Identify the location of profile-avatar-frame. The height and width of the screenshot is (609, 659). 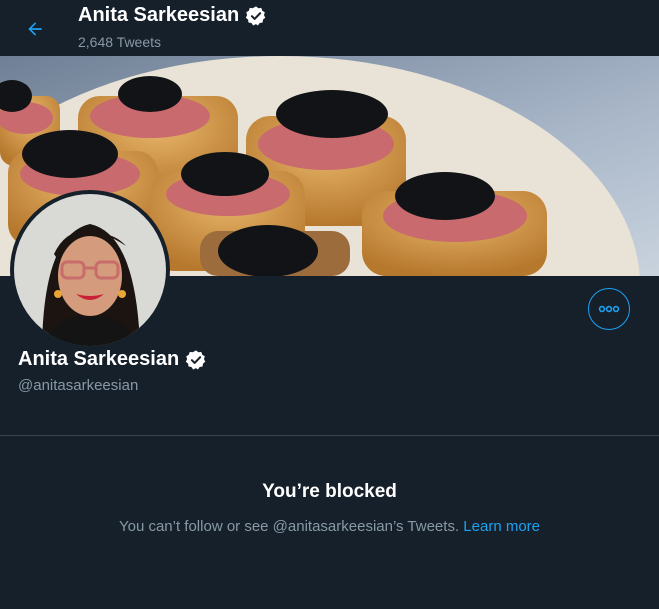
(90, 270).